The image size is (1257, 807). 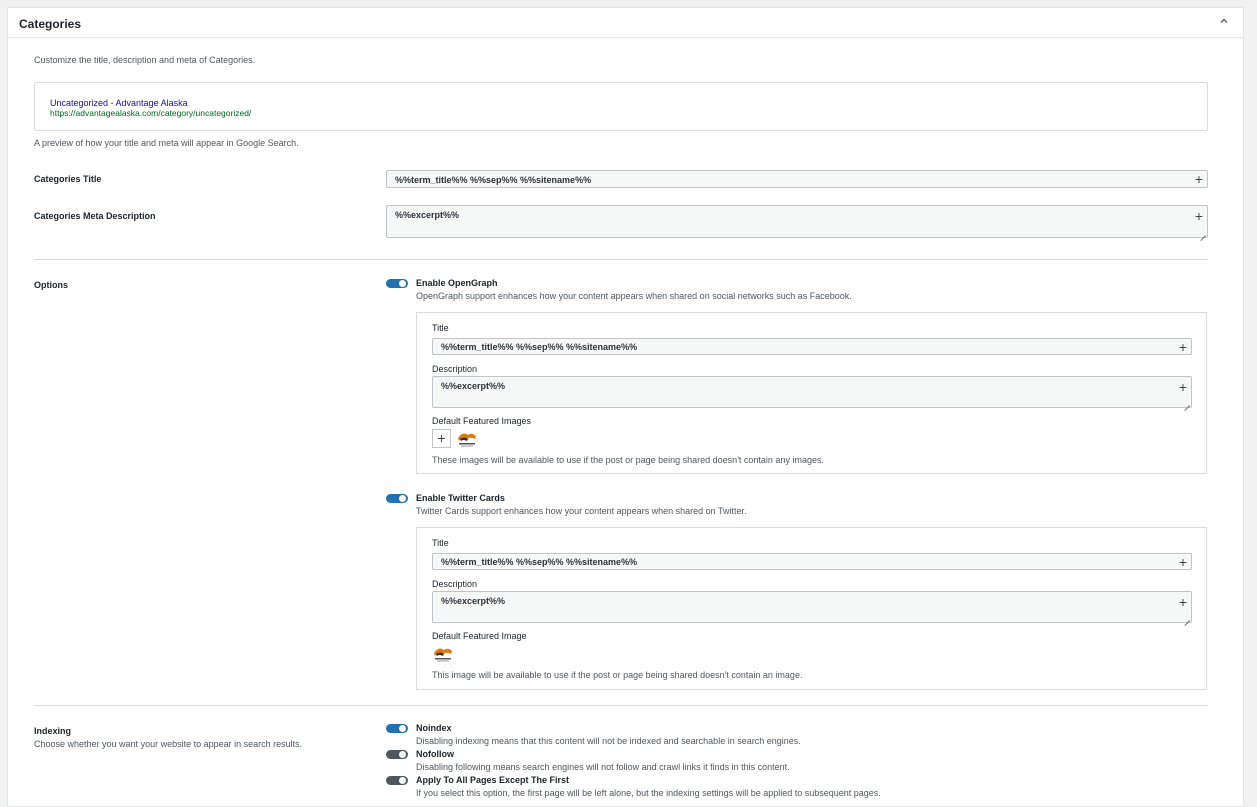 What do you see at coordinates (1224, 21) in the screenshot?
I see `chevron-up-icon` at bounding box center [1224, 21].